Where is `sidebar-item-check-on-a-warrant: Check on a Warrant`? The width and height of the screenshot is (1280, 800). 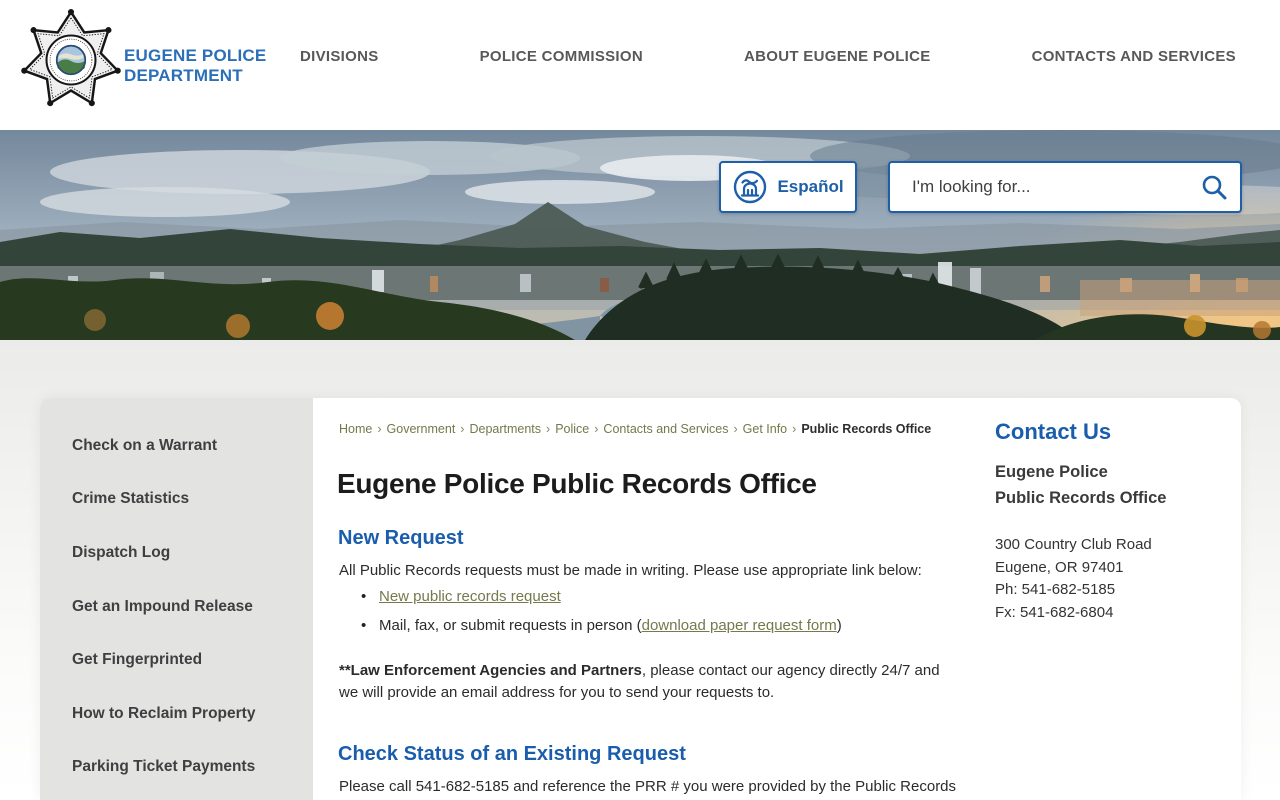 sidebar-item-check-on-a-warrant: Check on a Warrant is located at coordinates (176, 446).